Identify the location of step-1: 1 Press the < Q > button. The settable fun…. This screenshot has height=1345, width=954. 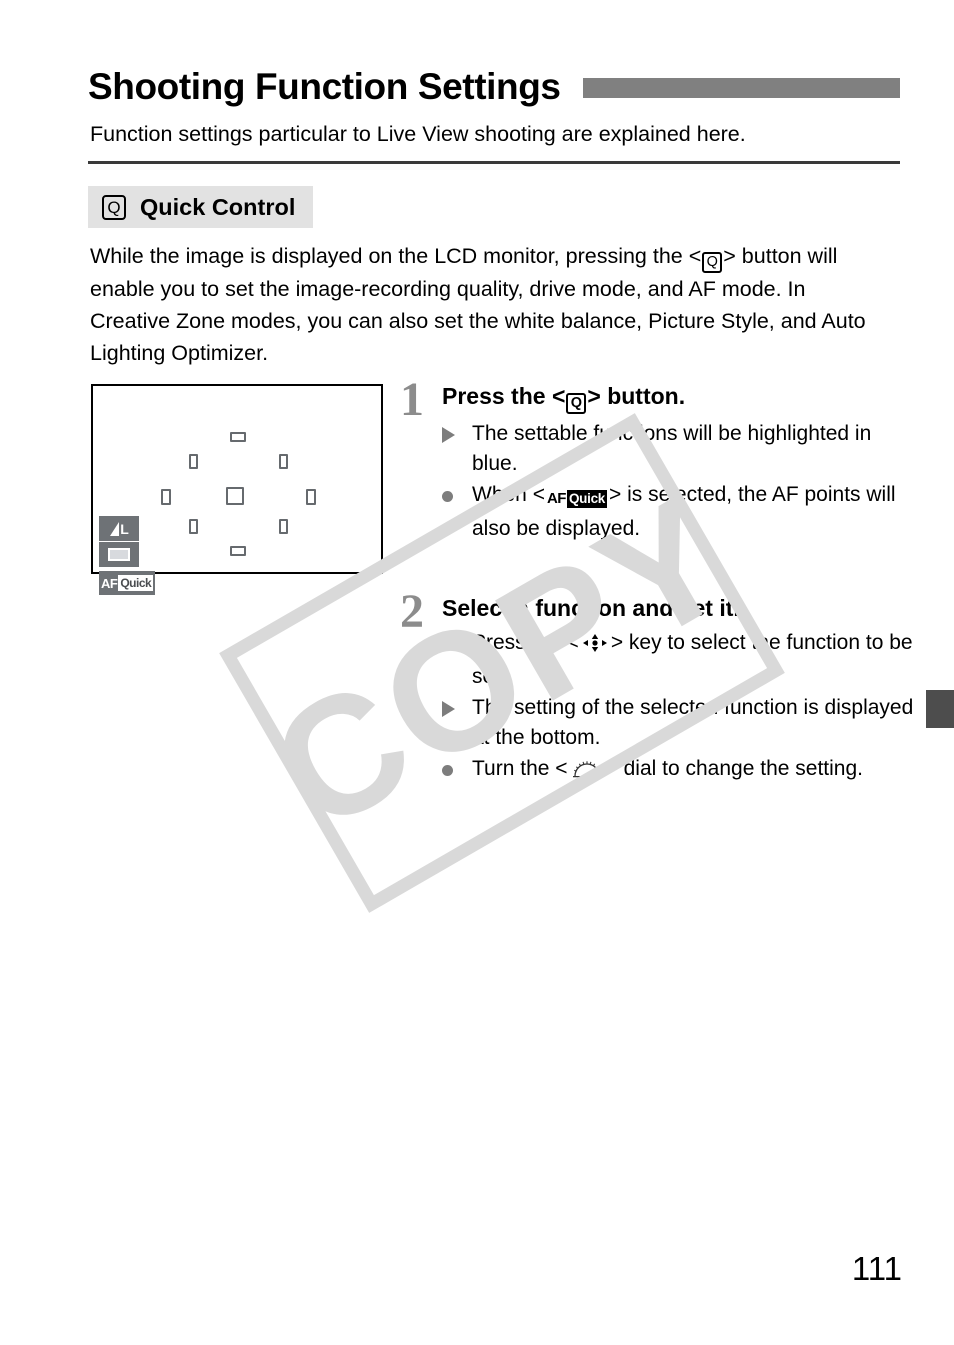
(660, 460).